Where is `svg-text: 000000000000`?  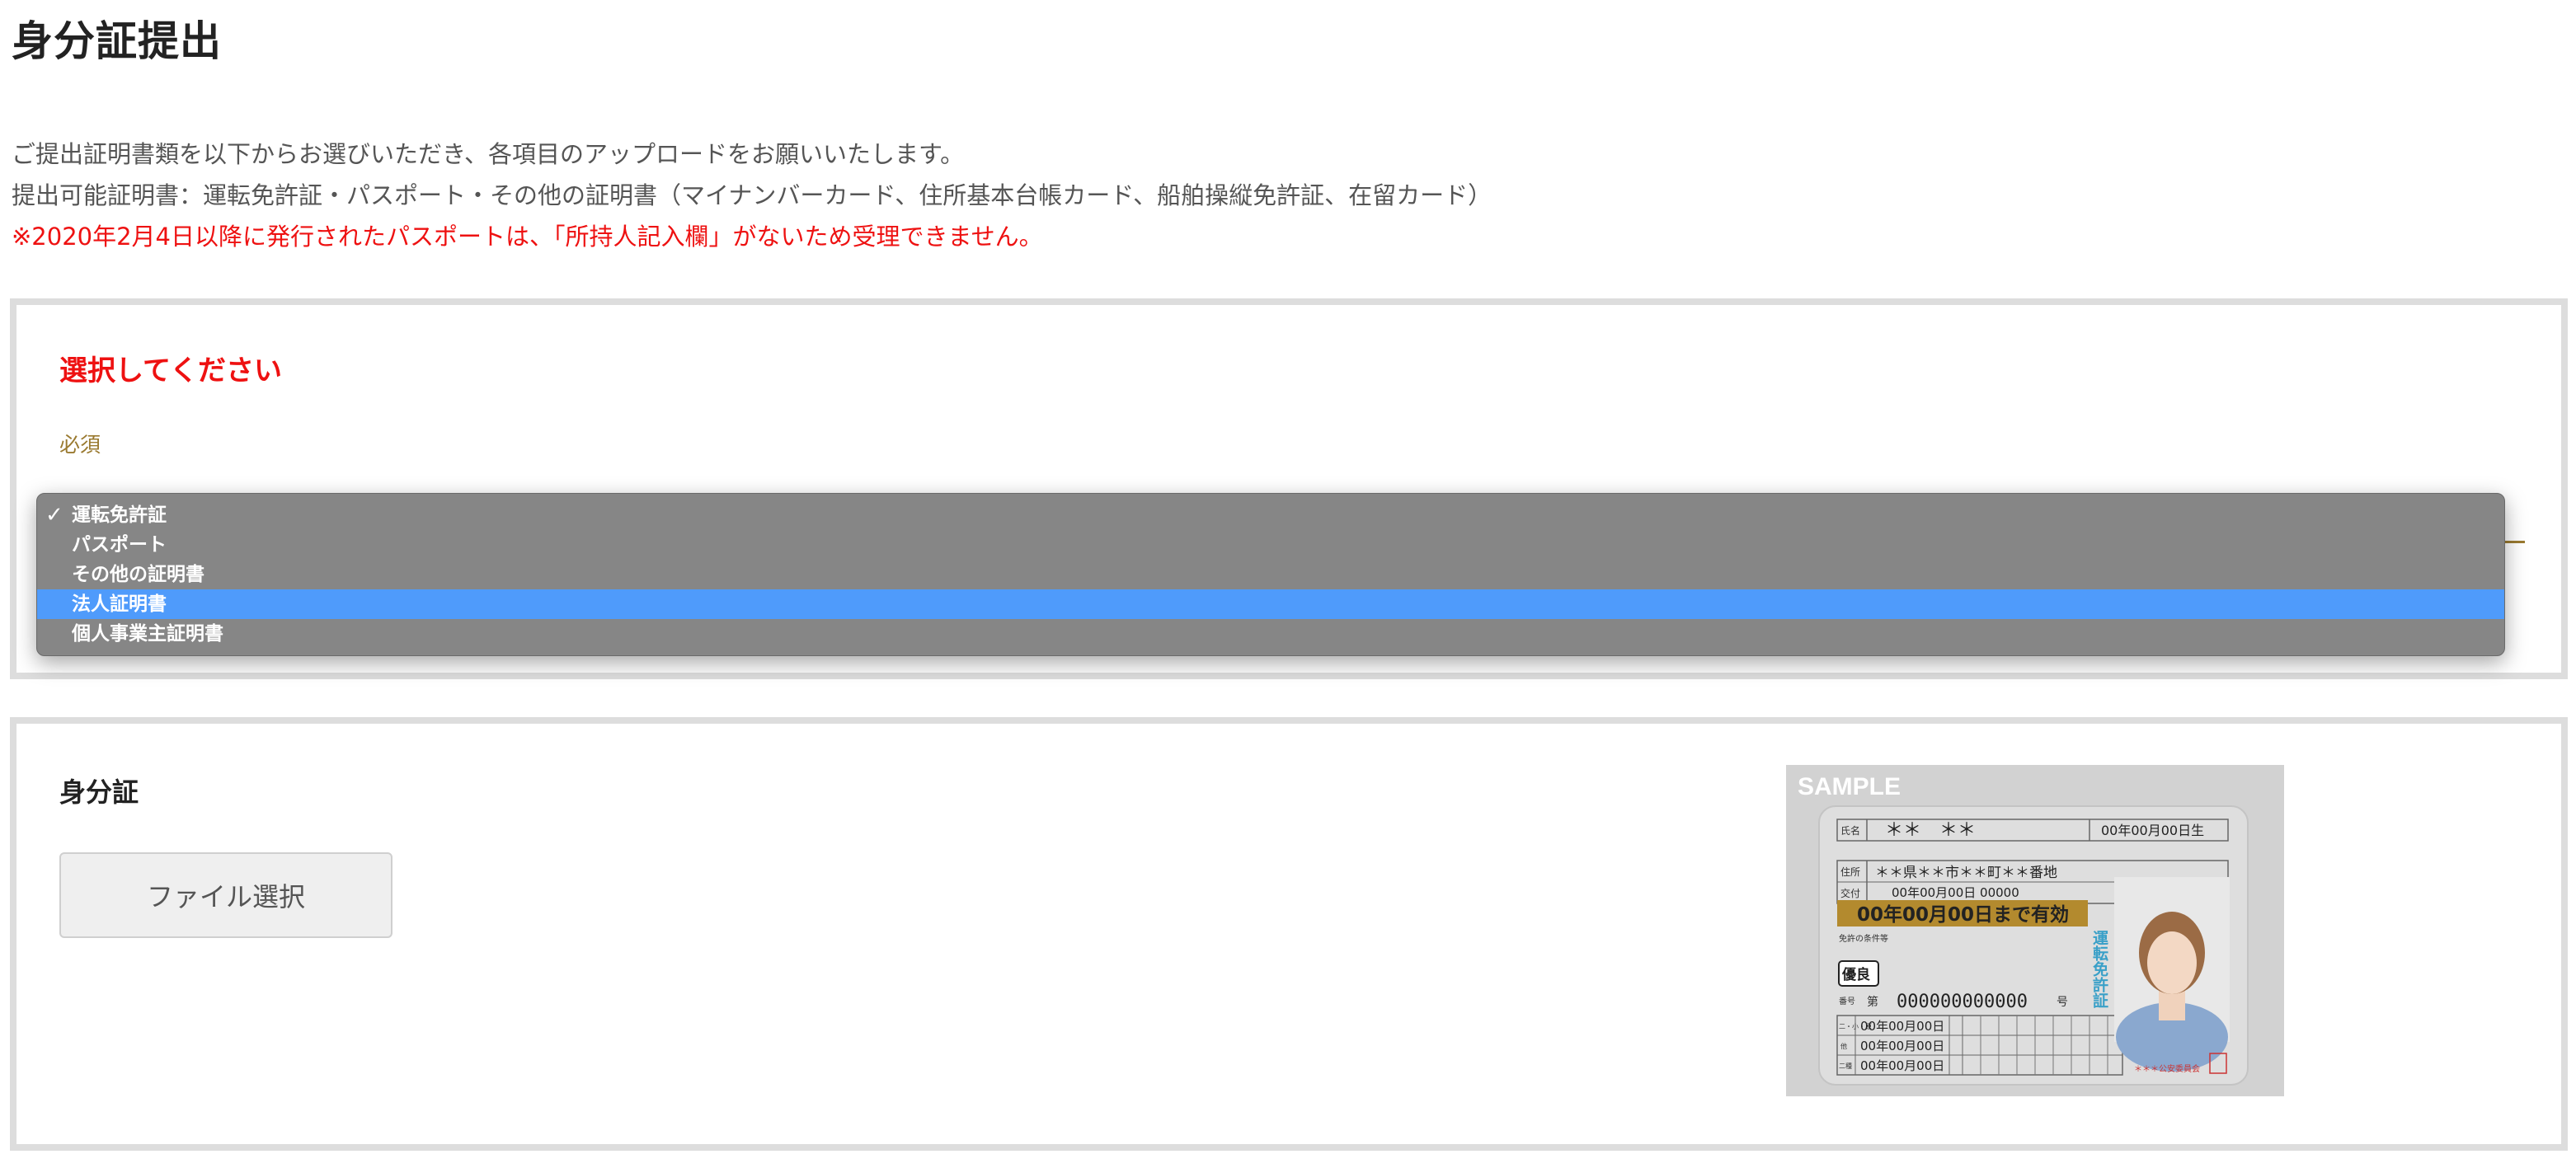 svg-text: 000000000000 is located at coordinates (1962, 1002).